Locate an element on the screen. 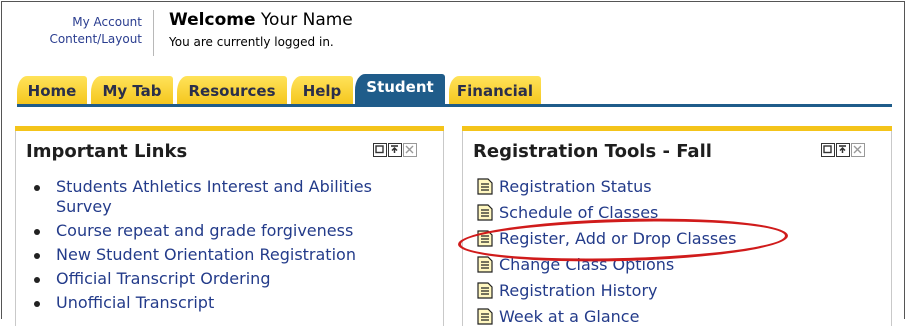 Image resolution: width=908 pixels, height=333 pixels. panel-title: Registration Tools - Fall is located at coordinates (592, 151).